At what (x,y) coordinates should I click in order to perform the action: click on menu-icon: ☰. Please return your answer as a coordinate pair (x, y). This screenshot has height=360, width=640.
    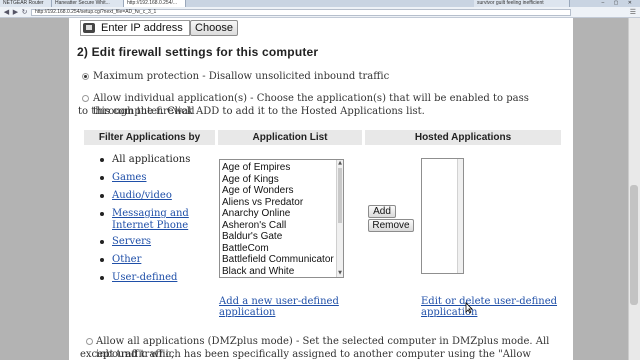
    Looking at the image, I should click on (633, 12).